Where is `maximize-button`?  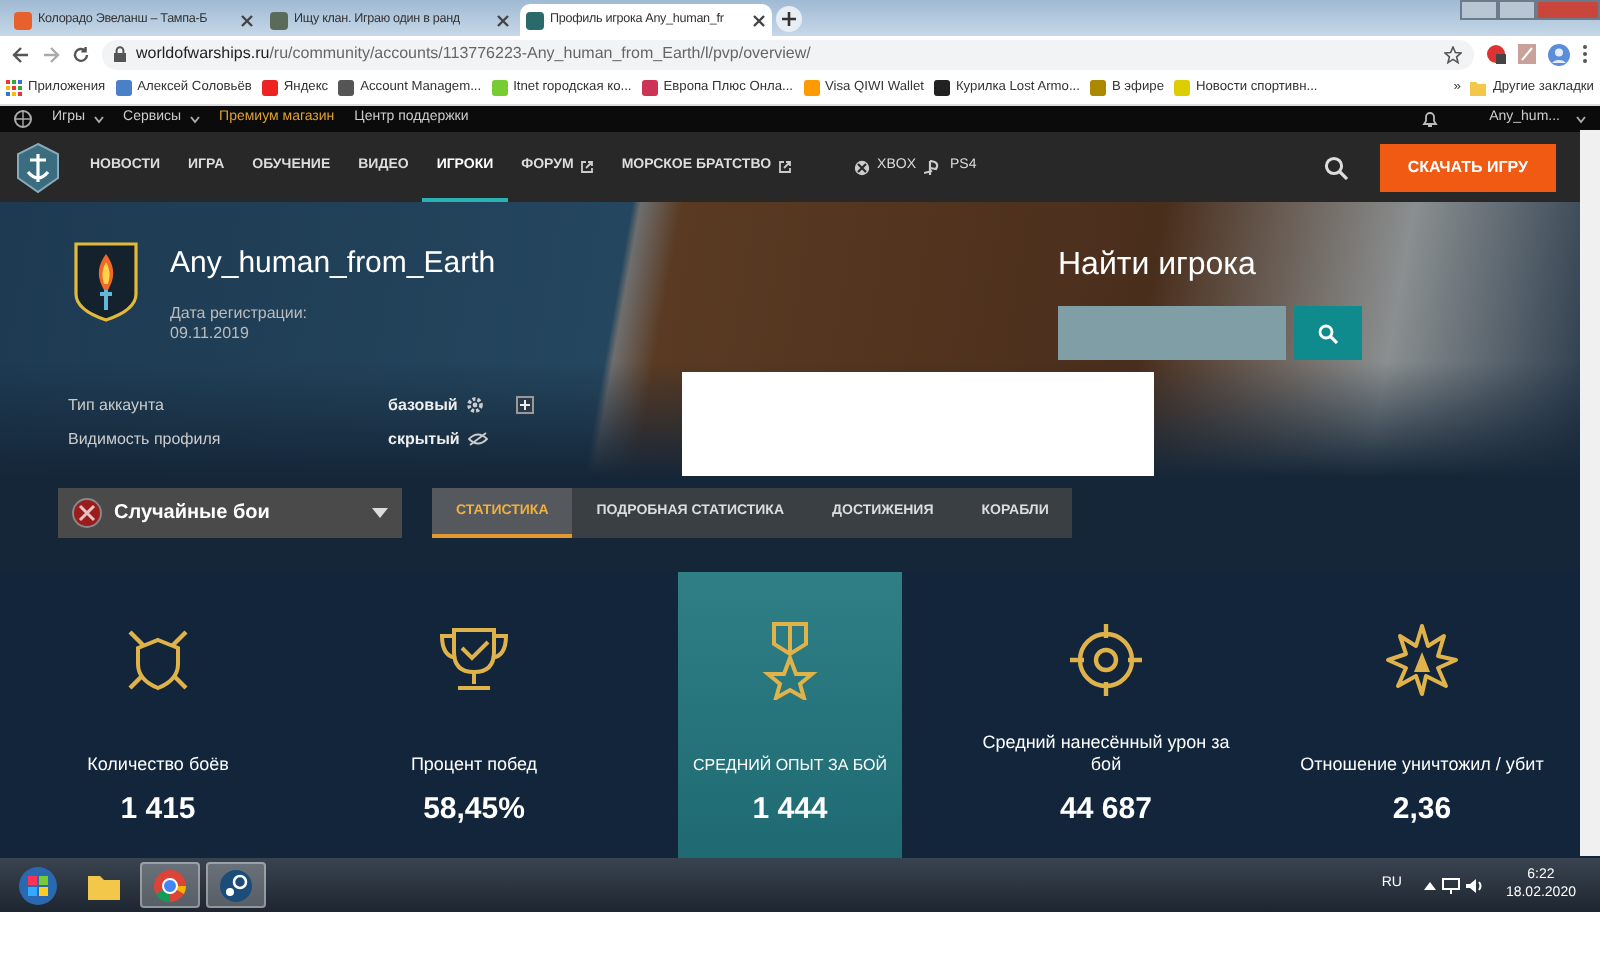 maximize-button is located at coordinates (1517, 10).